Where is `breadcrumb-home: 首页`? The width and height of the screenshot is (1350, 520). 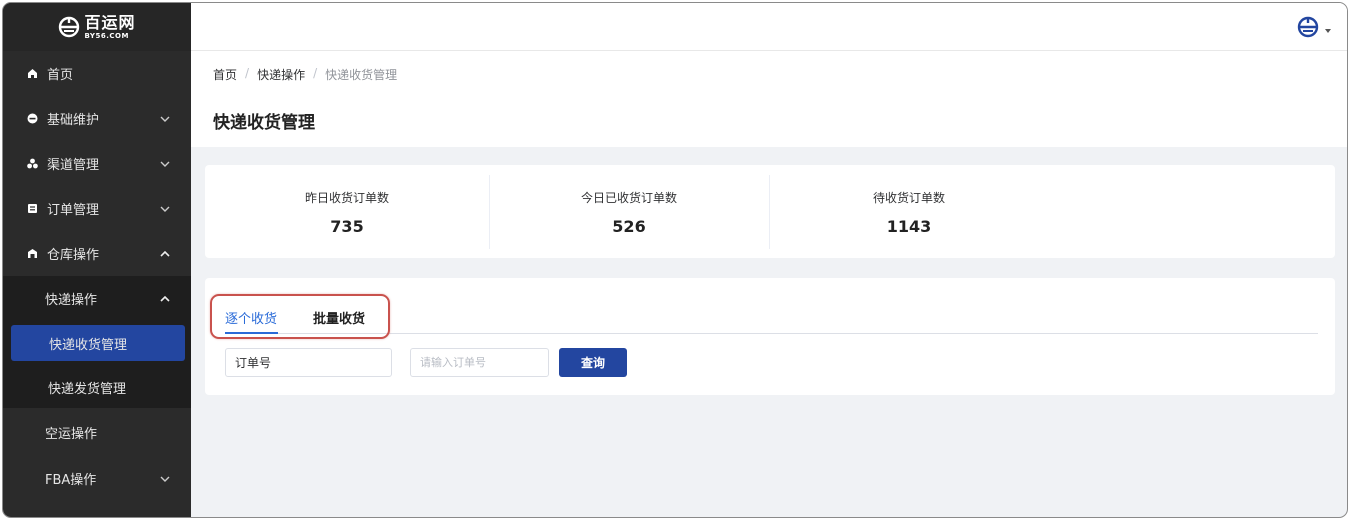 breadcrumb-home: 首页 is located at coordinates (225, 74).